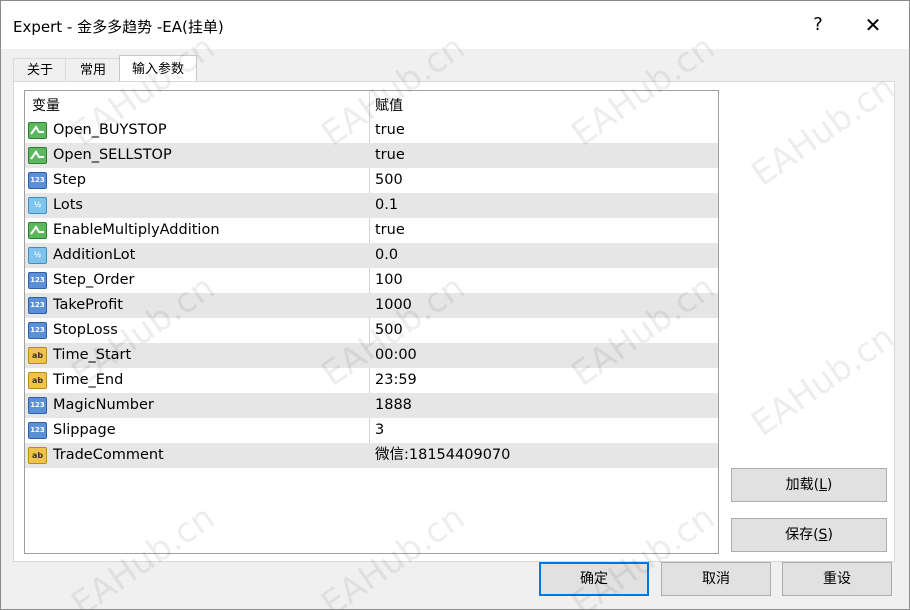  What do you see at coordinates (94, 280) in the screenshot?
I see `variable-name: Step_Order` at bounding box center [94, 280].